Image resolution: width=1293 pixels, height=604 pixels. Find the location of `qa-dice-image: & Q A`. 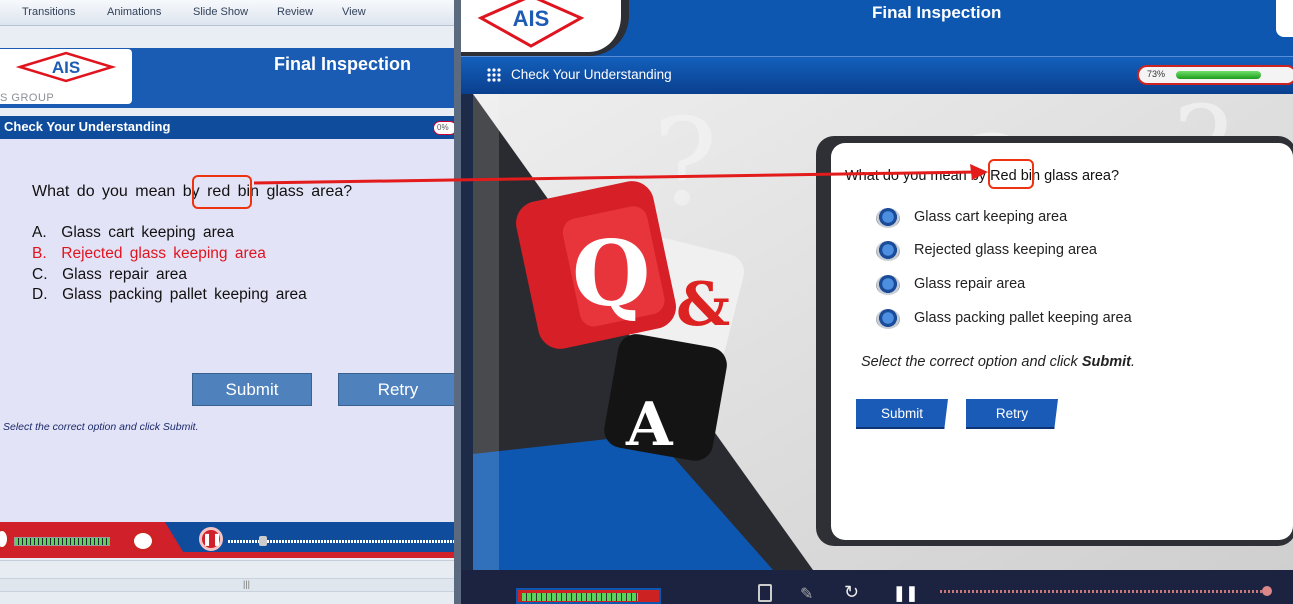

qa-dice-image: & Q A is located at coordinates (630, 321).